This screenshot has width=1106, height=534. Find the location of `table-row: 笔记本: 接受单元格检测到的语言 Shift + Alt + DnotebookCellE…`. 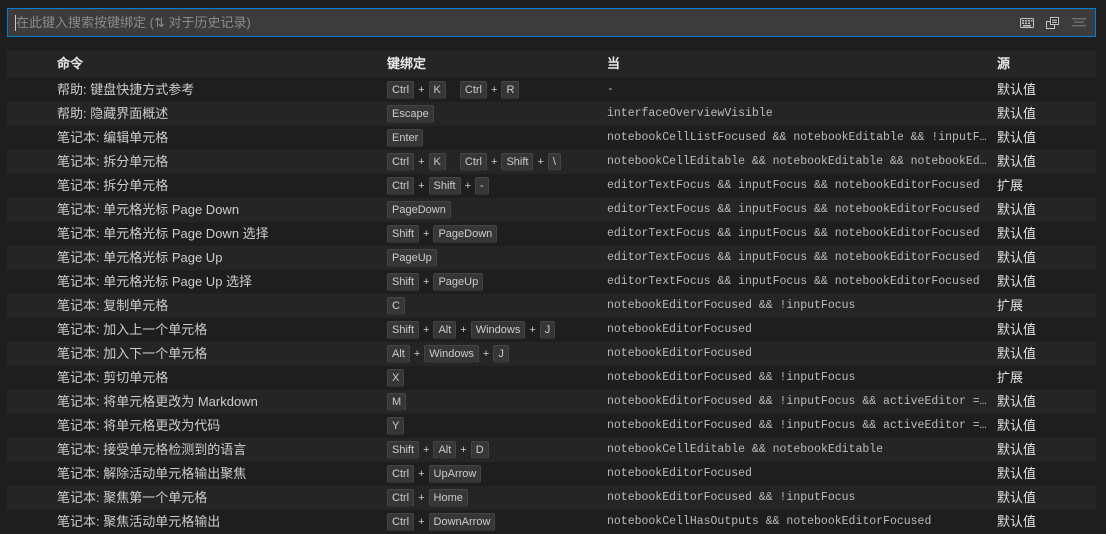

table-row: 笔记本: 接受单元格检测到的语言 Shift + Alt + DnotebookCellE… is located at coordinates (551, 450).